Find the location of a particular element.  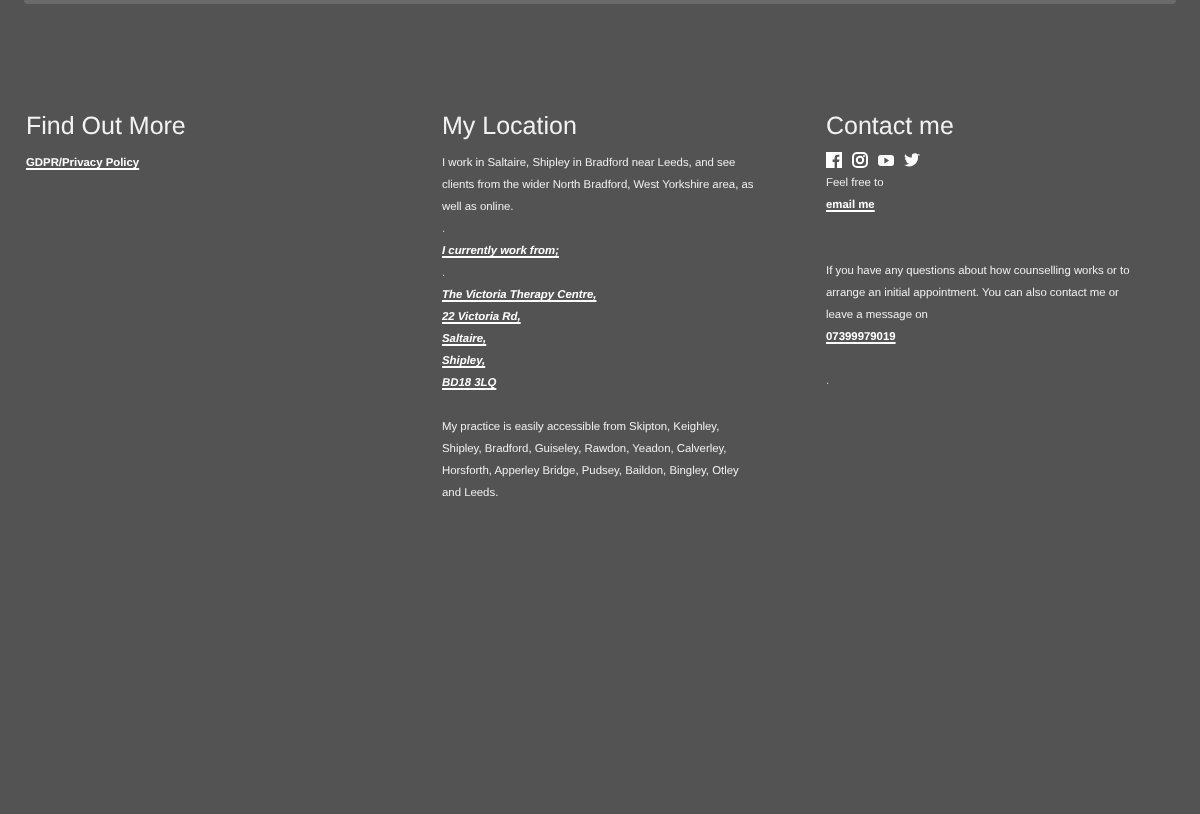

facebook-icon is located at coordinates (834, 160).